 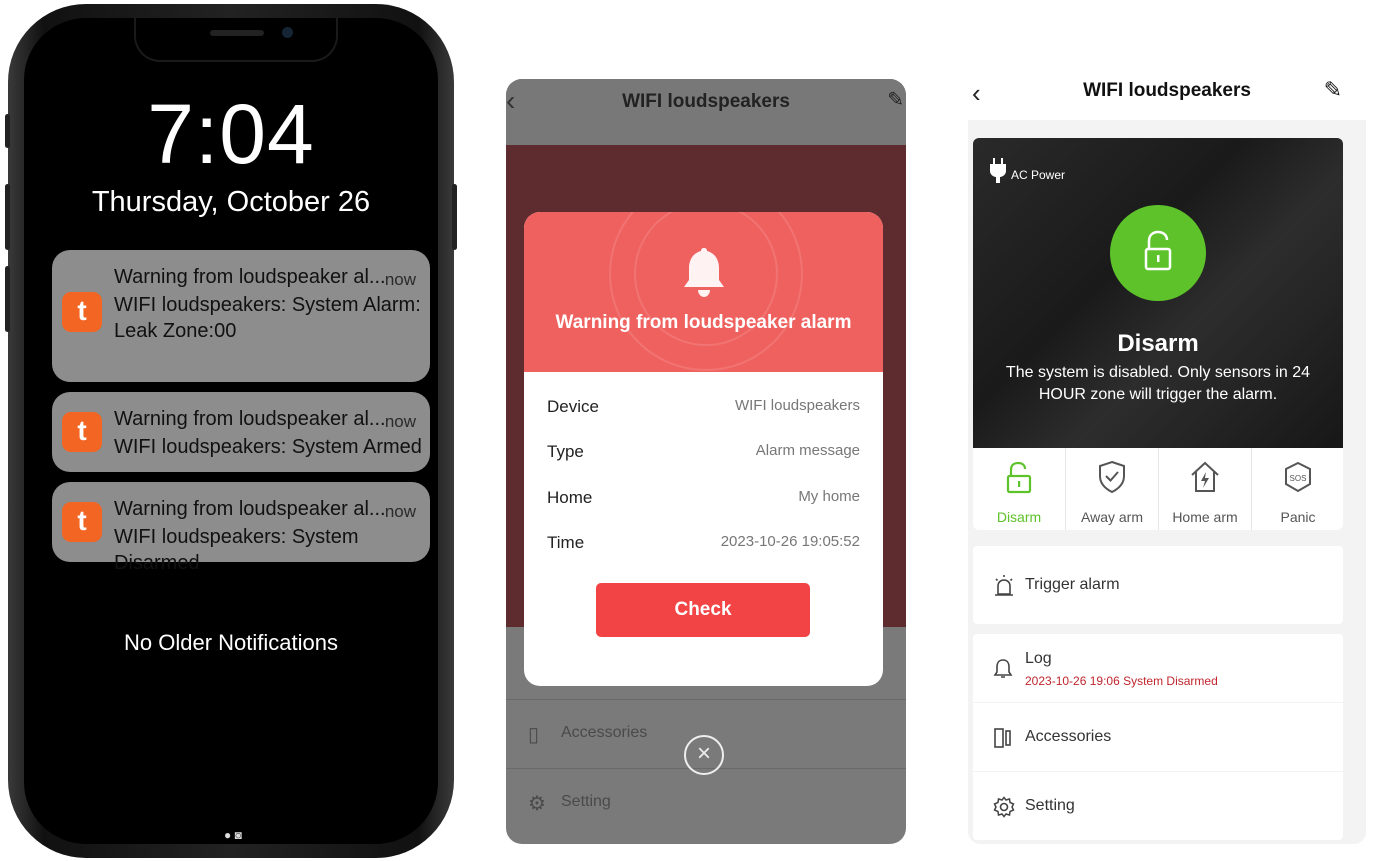 I want to click on lock-date: Thursday, October 26, so click(x=231, y=202).